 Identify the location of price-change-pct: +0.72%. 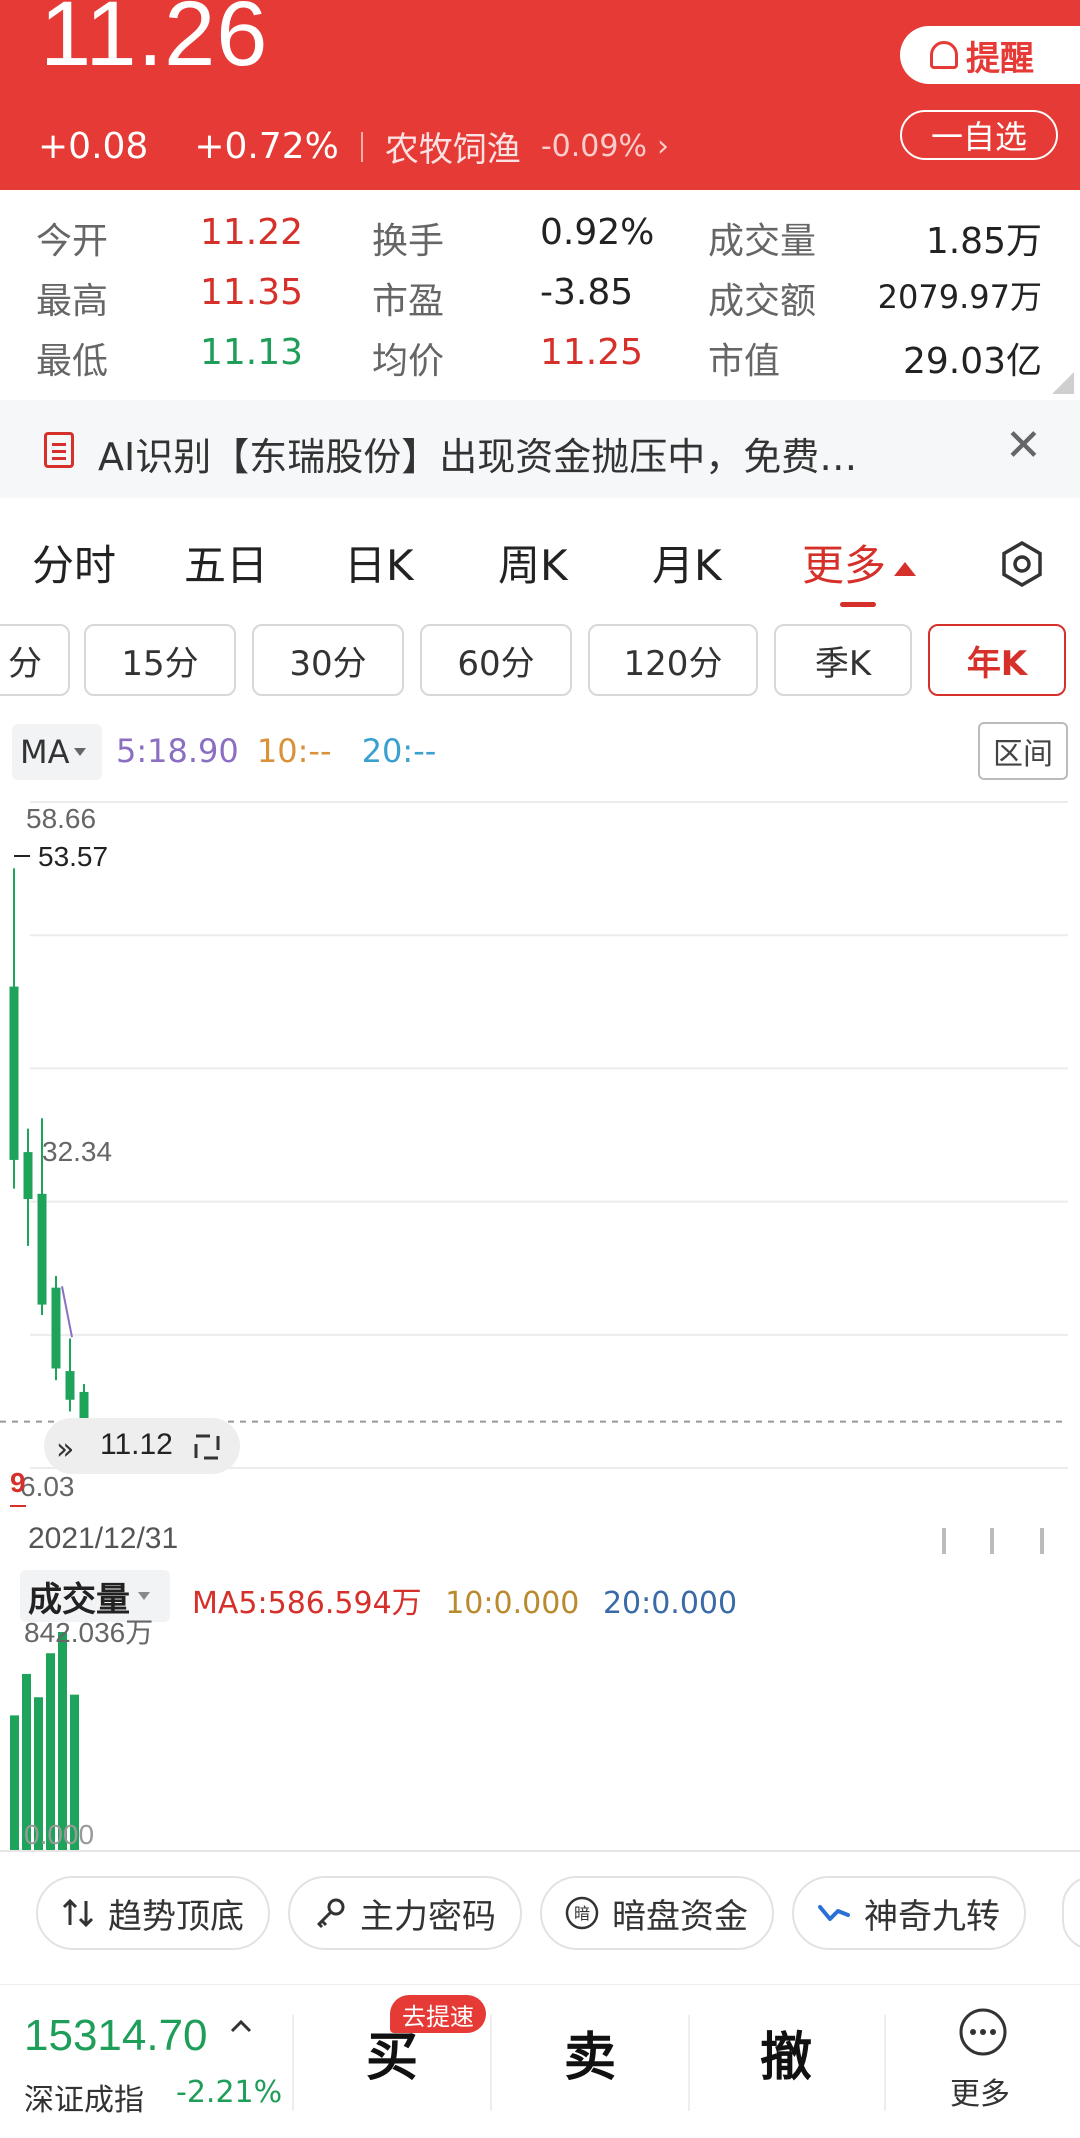
(266, 146).